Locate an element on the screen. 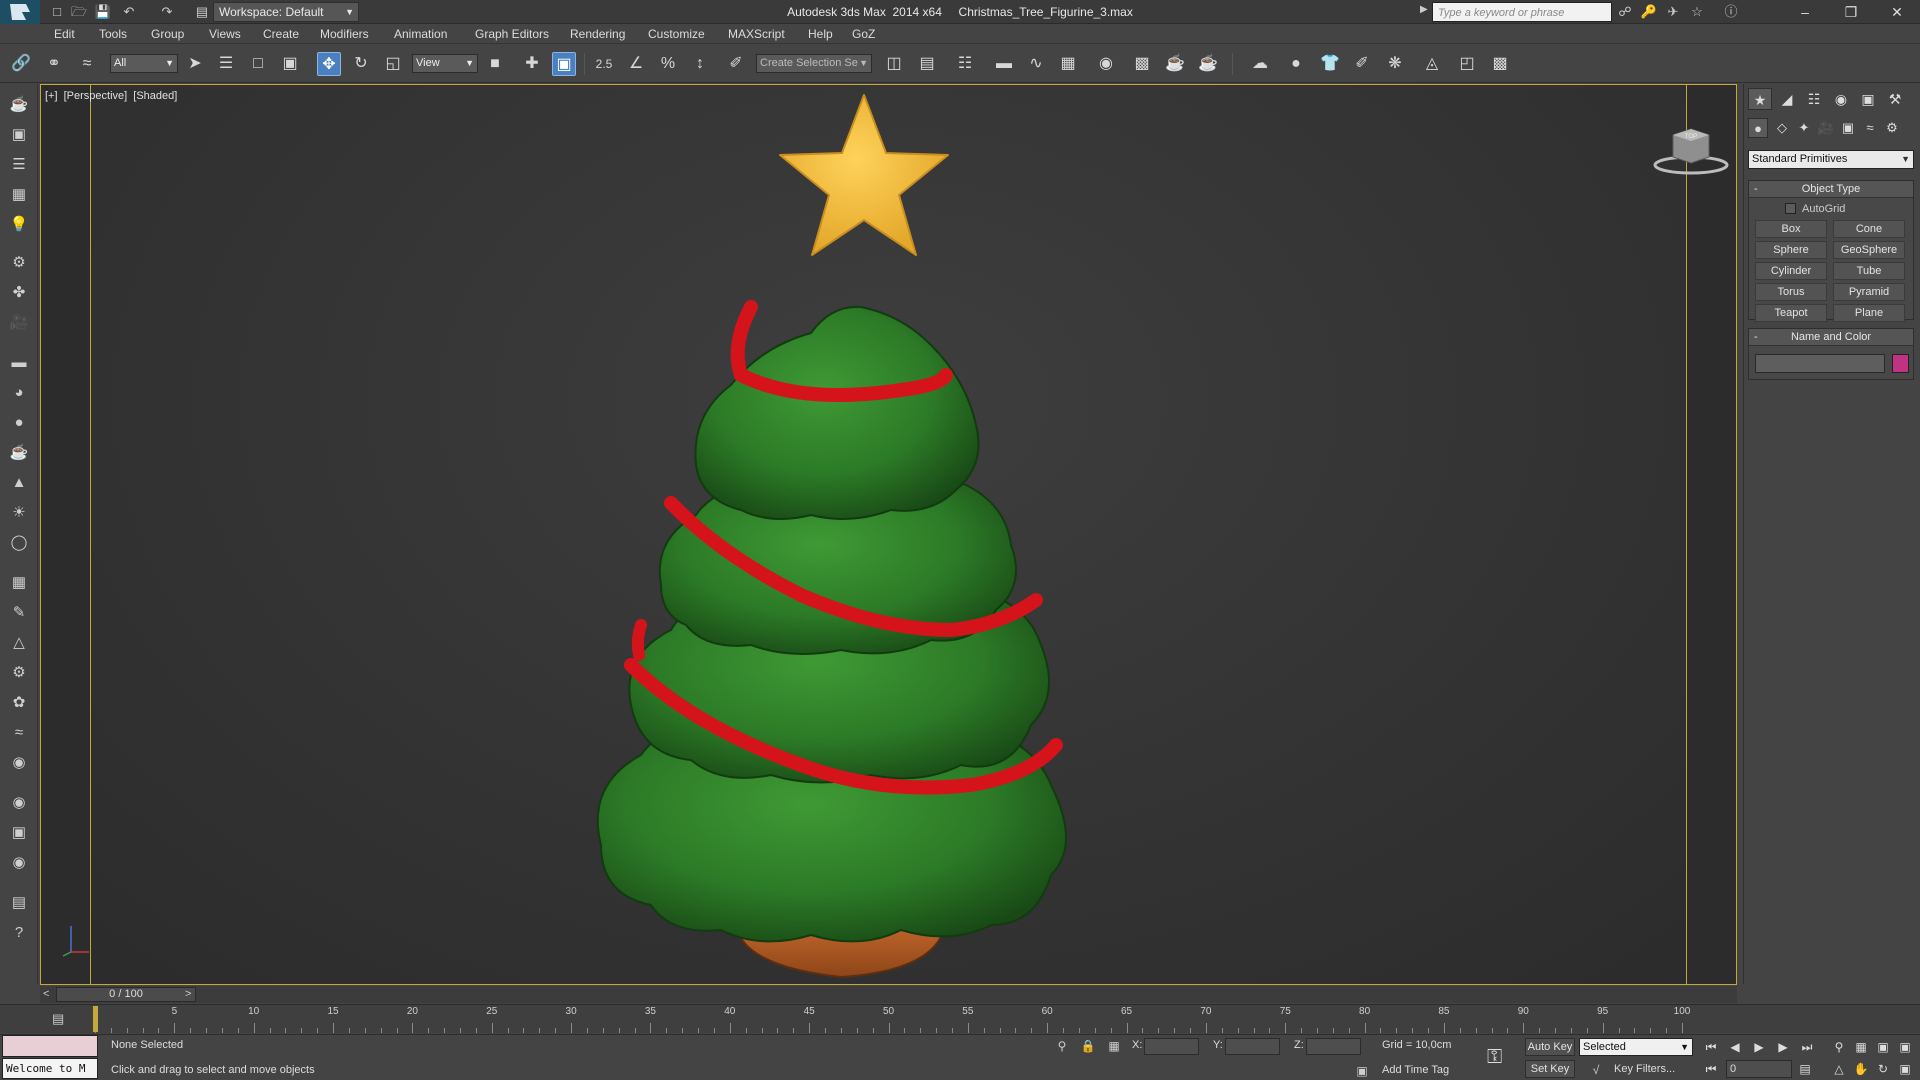 The height and width of the screenshot is (1080, 1920). close-icon: ✕ is located at coordinates (1897, 12).